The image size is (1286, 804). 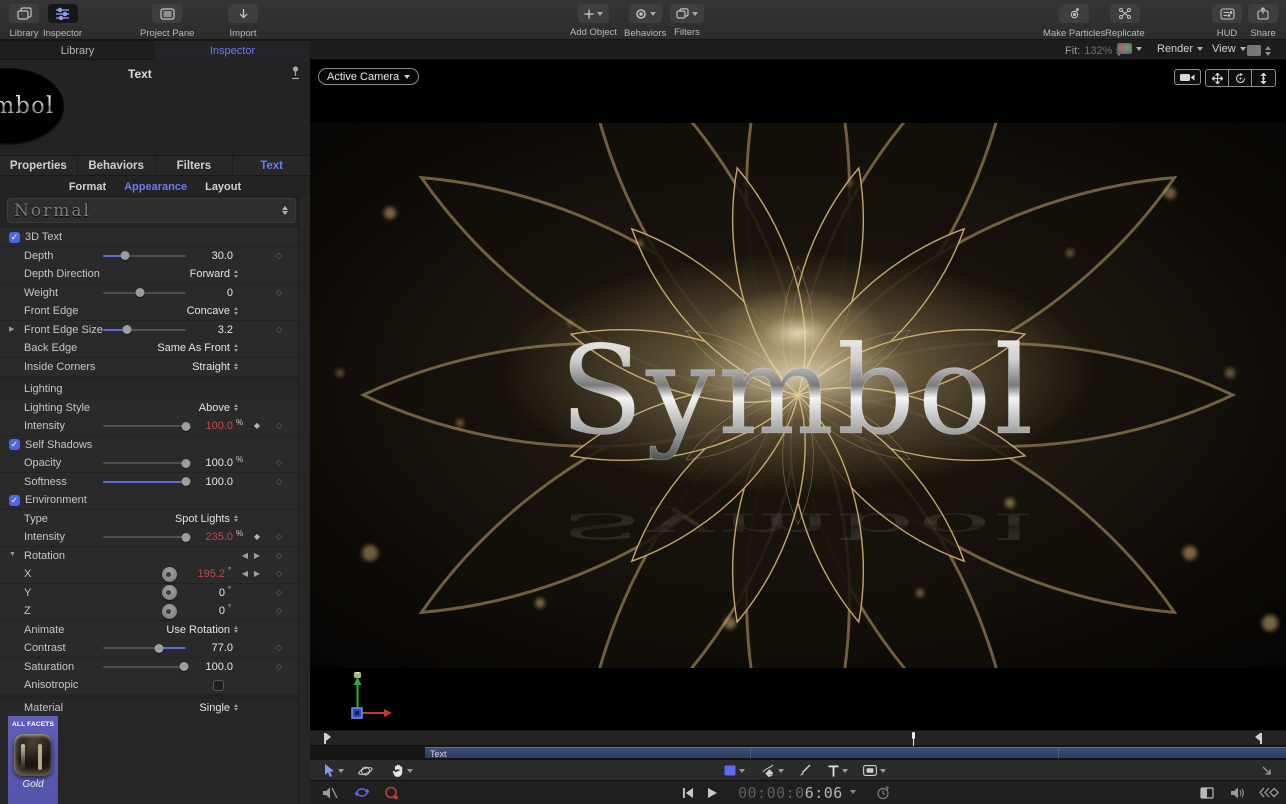 I want to click on view-menu: View, so click(x=1229, y=49).